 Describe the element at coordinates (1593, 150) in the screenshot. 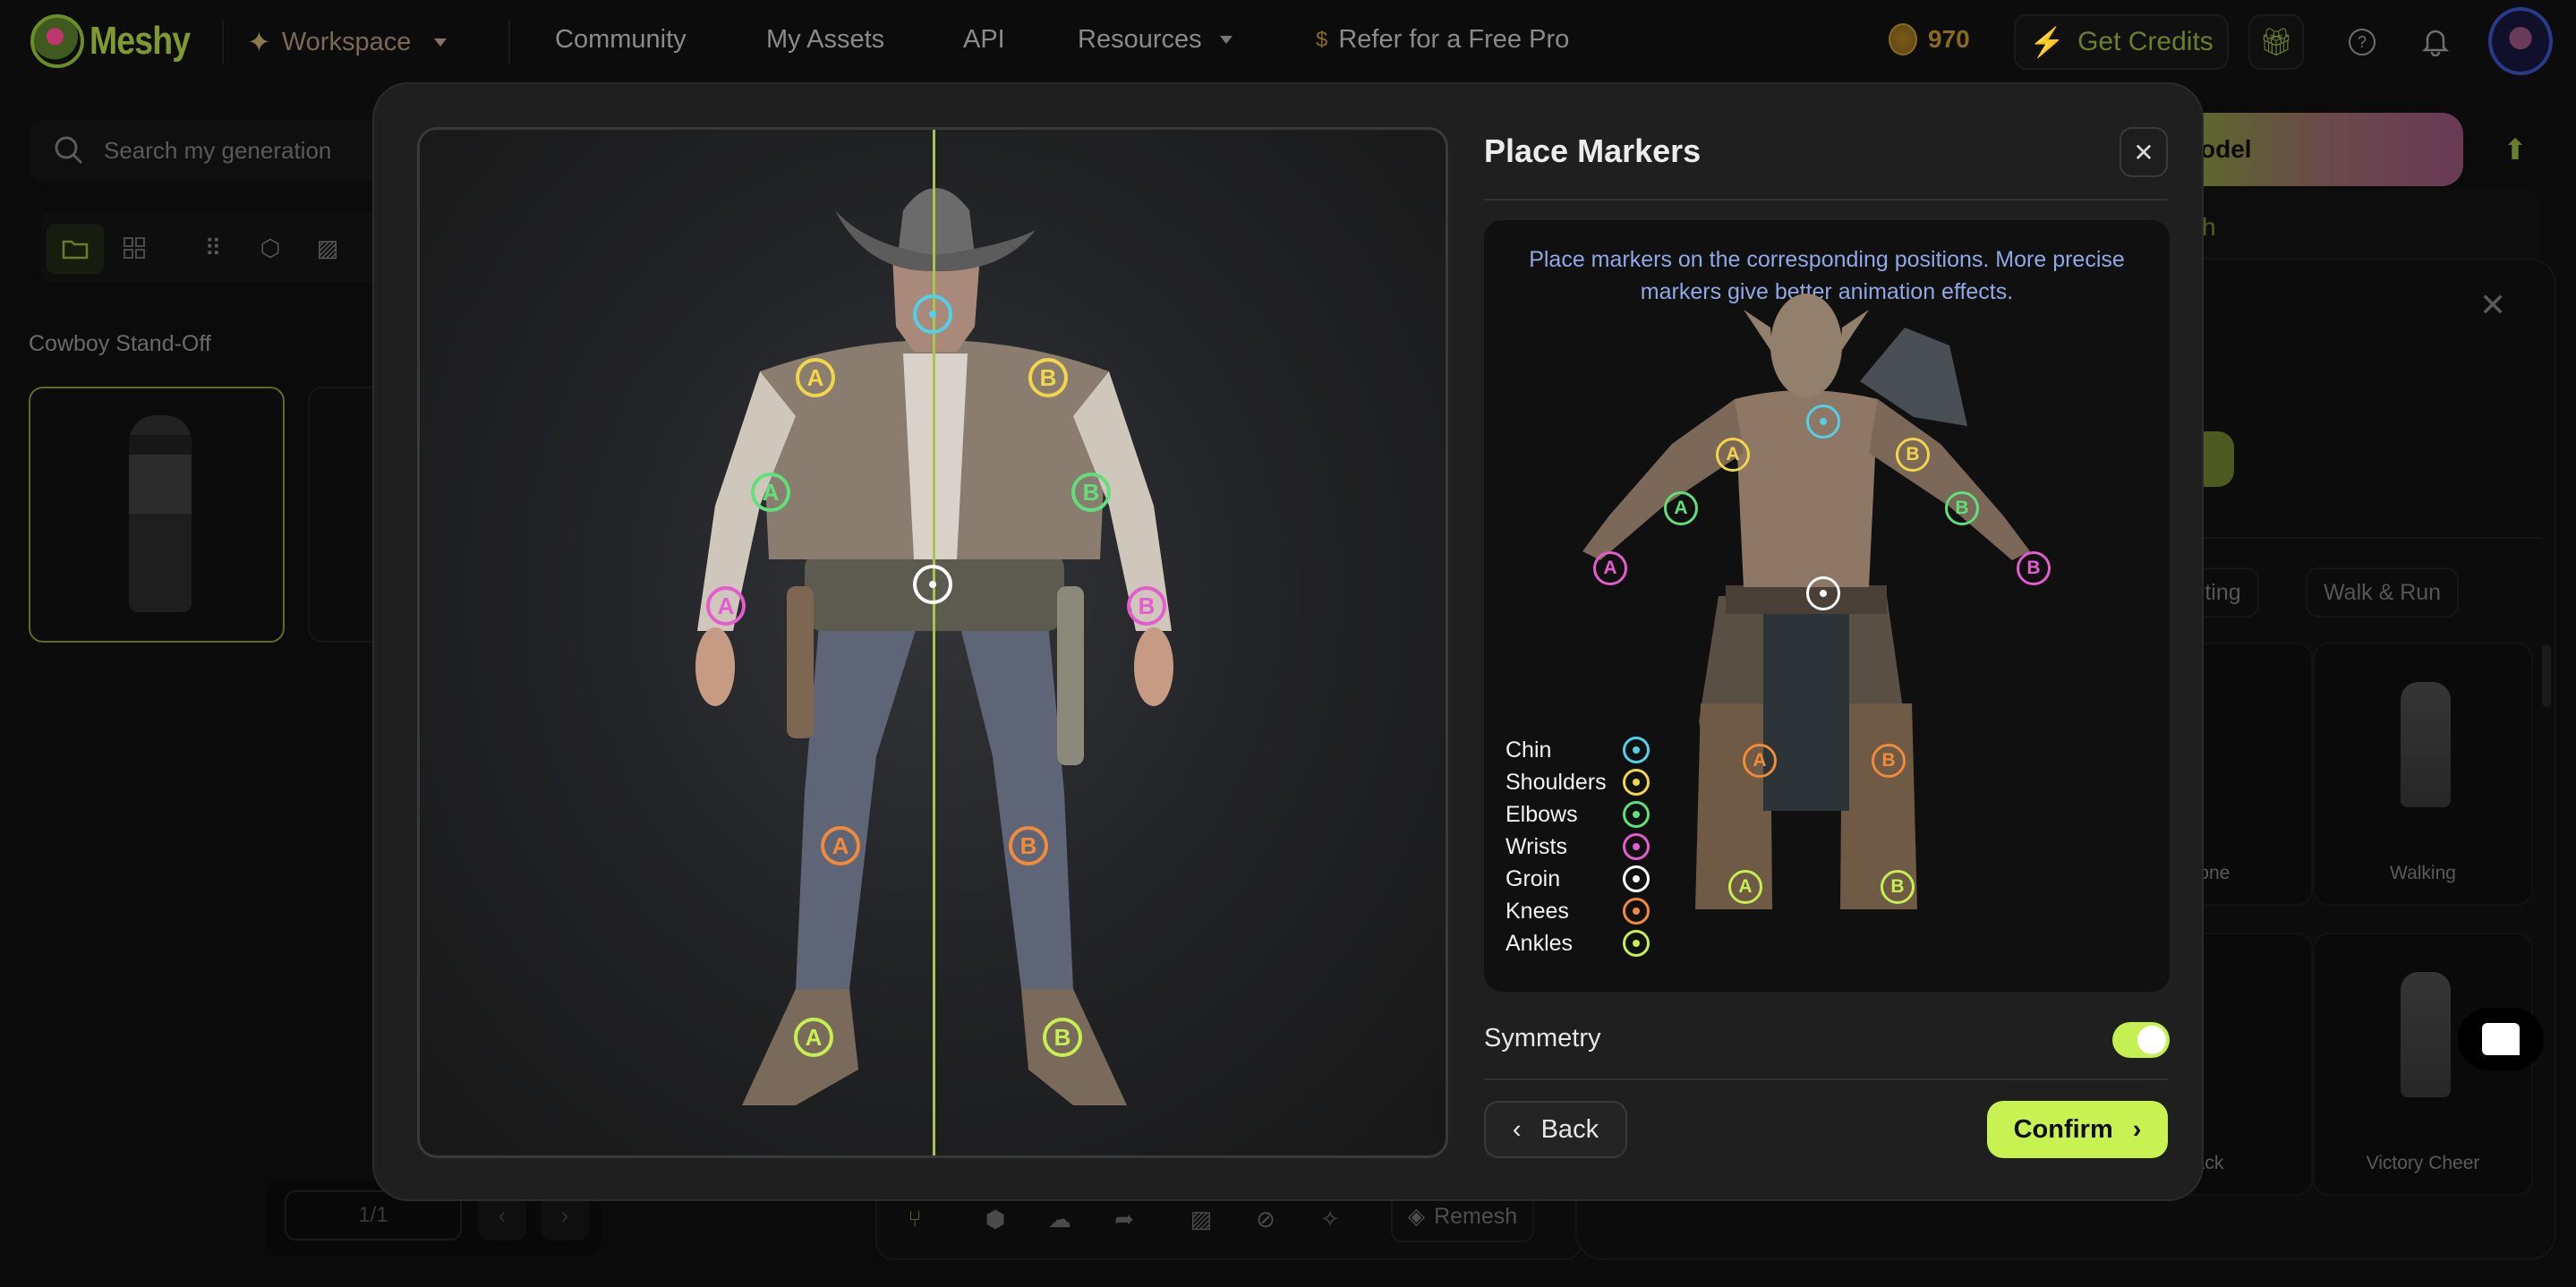

I see `dialog-title: Place Markers` at that location.